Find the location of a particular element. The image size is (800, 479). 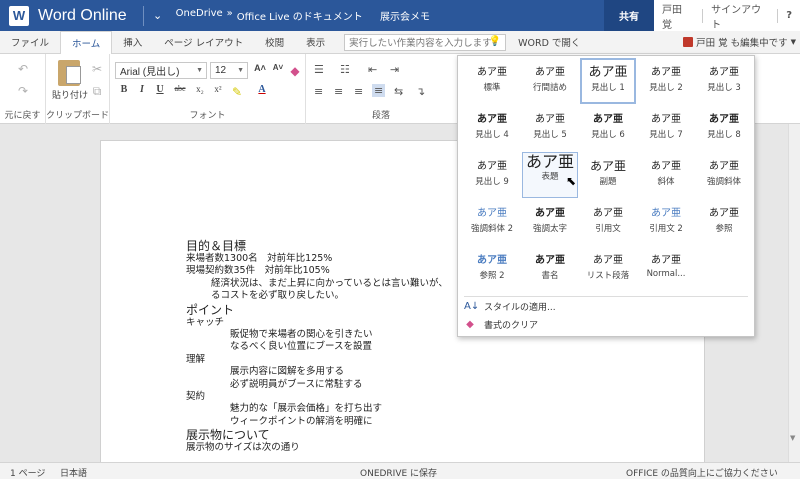

font-name-select: Arial (見出し) ▼ is located at coordinates (161, 70).